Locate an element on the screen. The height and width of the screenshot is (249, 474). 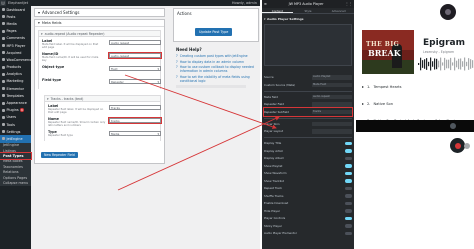
menu-item: JetEngine is located at coordinates (15, 139).